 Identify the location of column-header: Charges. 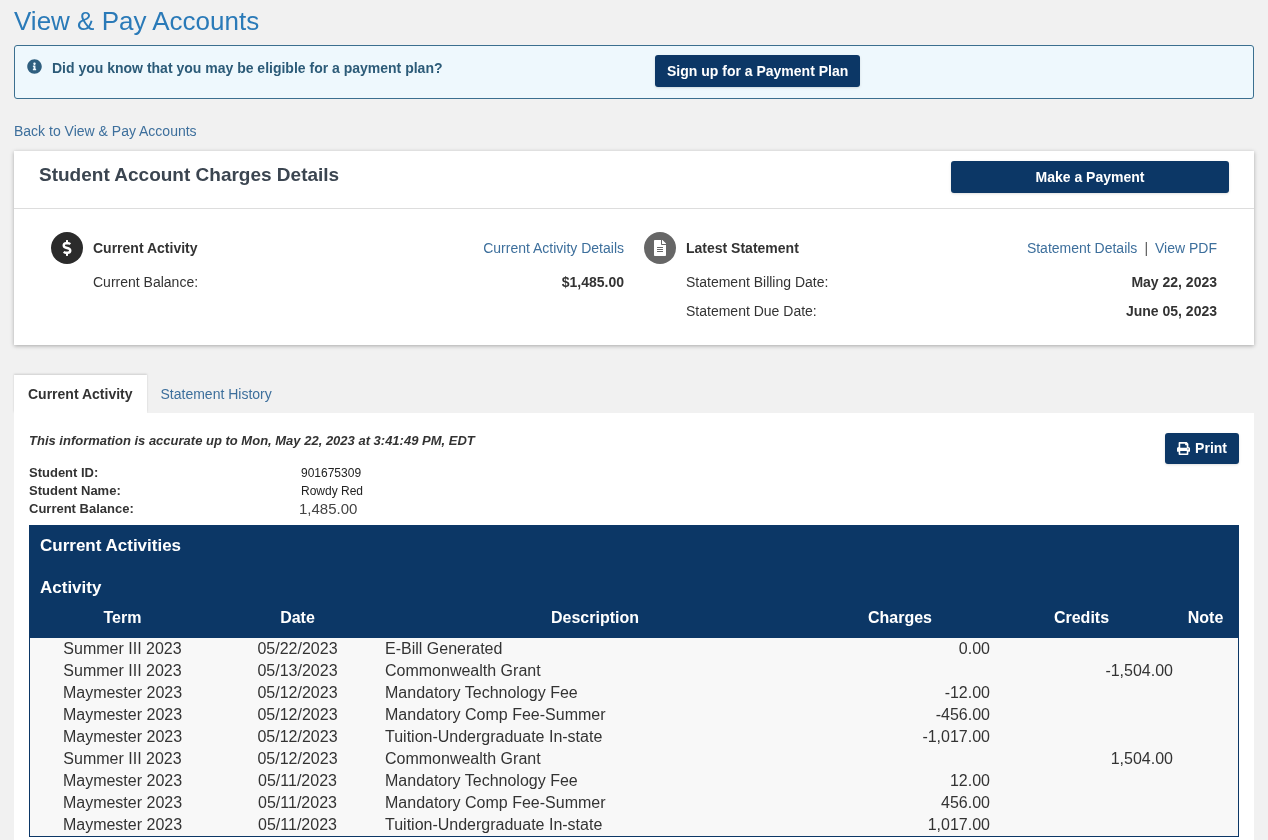
(900, 617).